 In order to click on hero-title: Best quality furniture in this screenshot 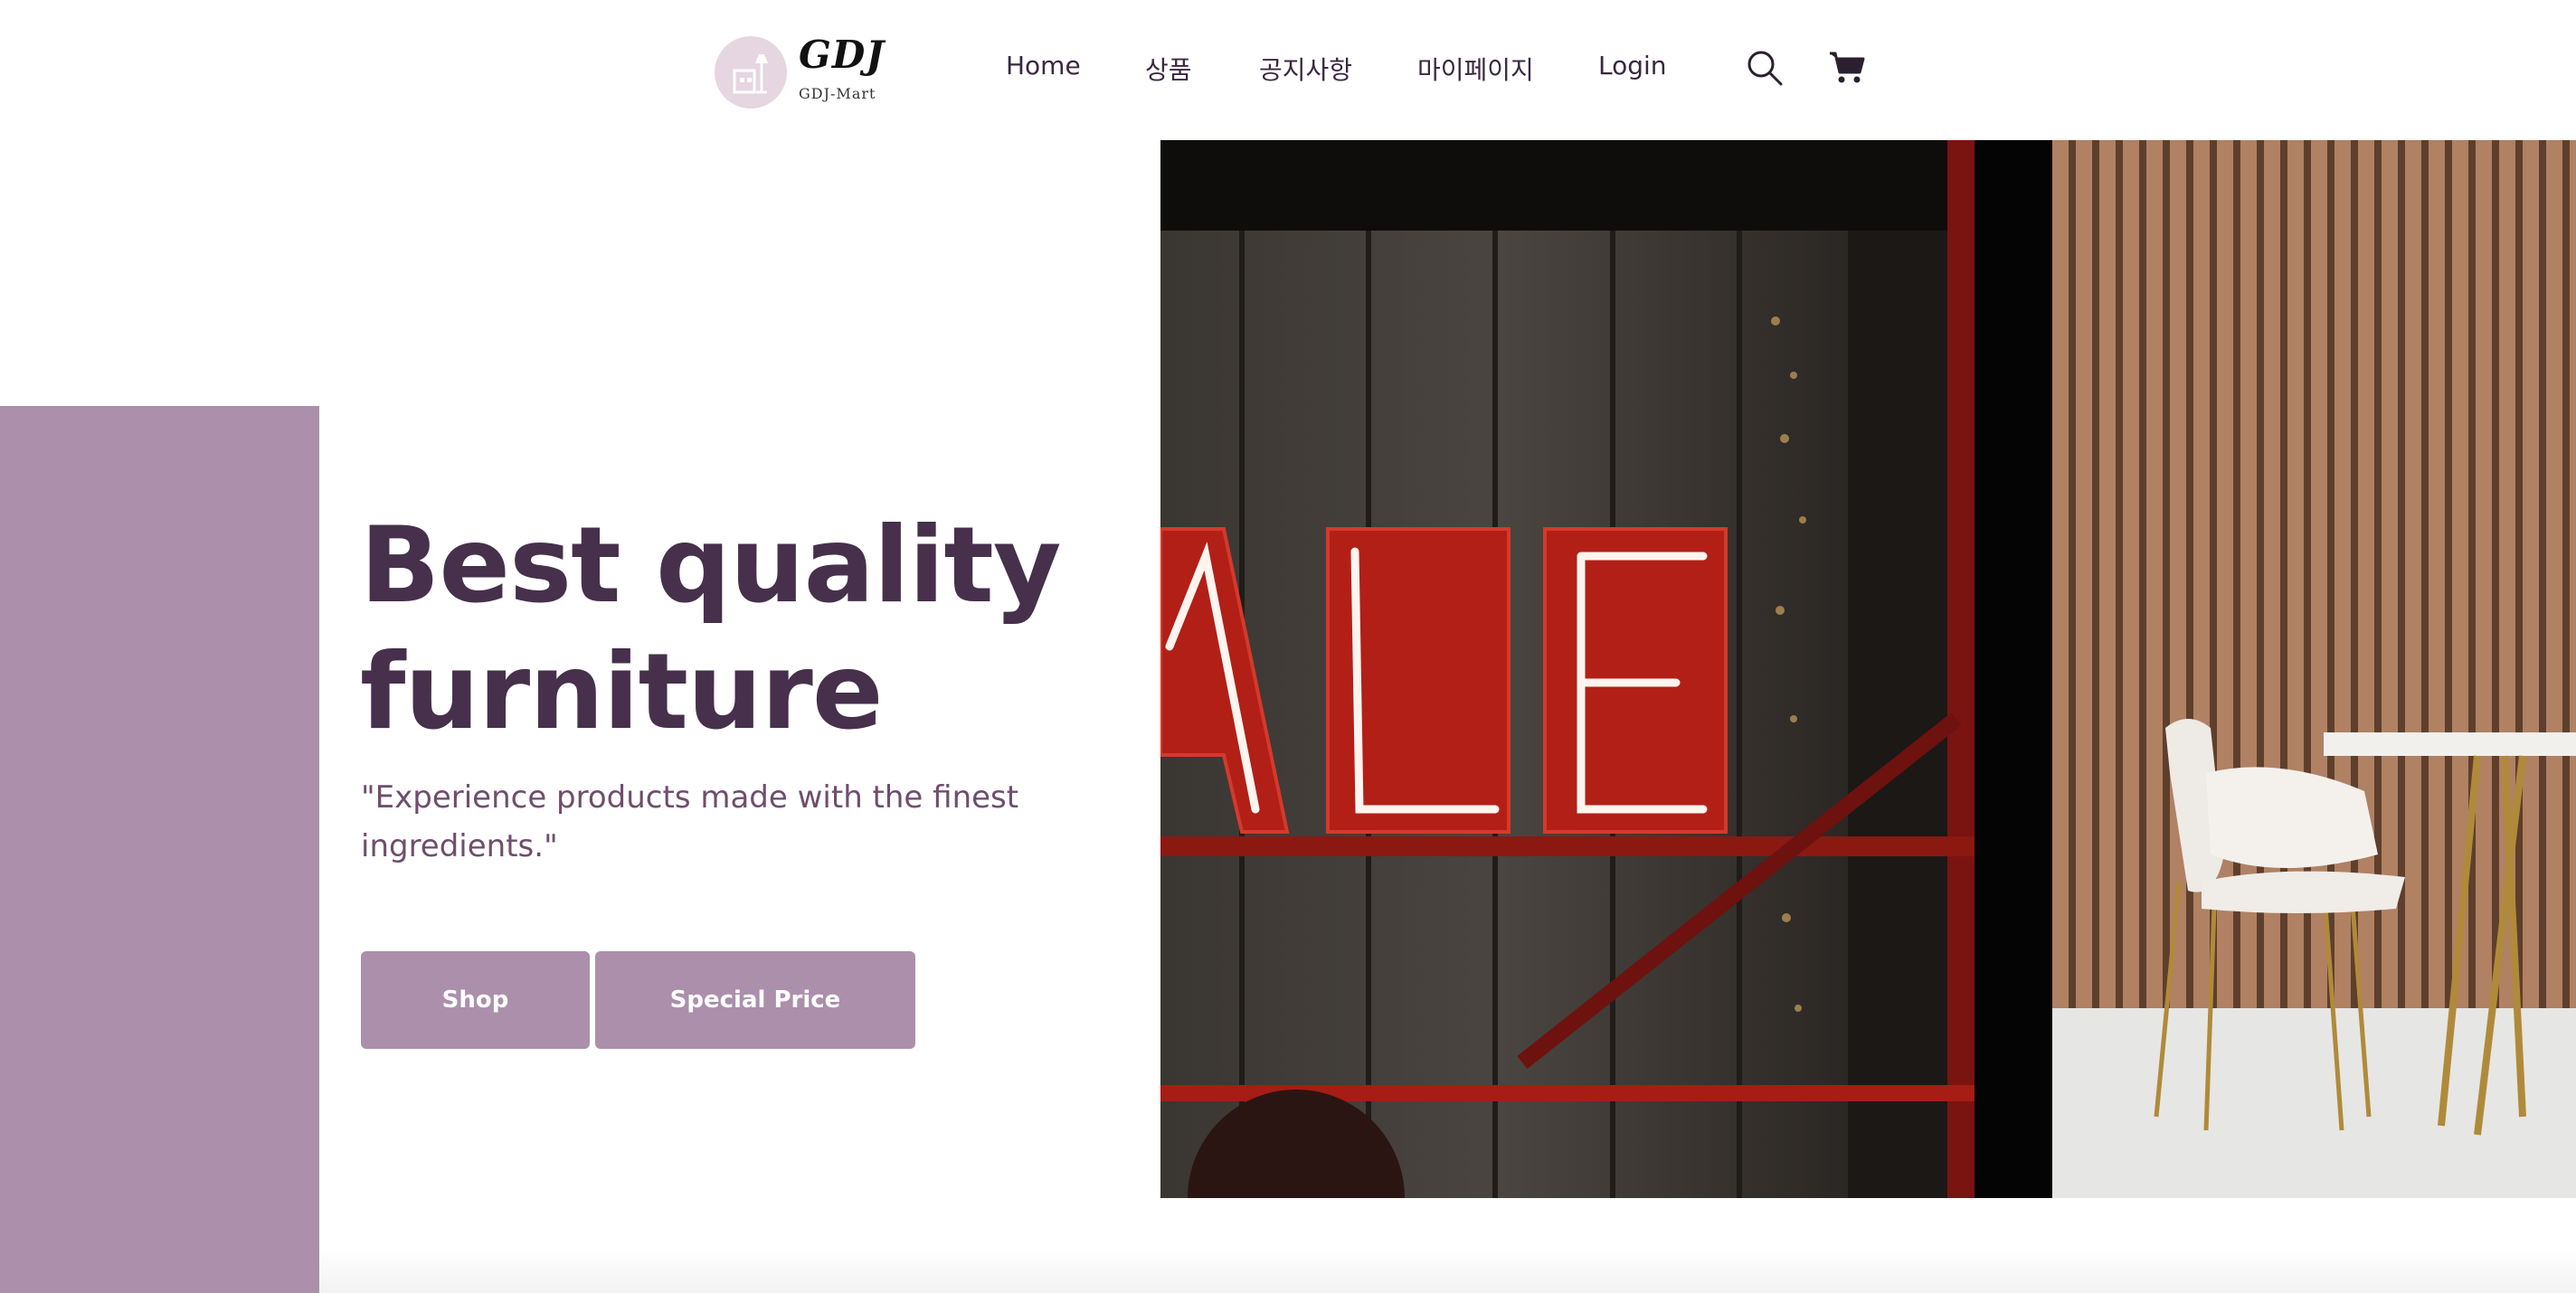, I will do `click(749, 629)`.